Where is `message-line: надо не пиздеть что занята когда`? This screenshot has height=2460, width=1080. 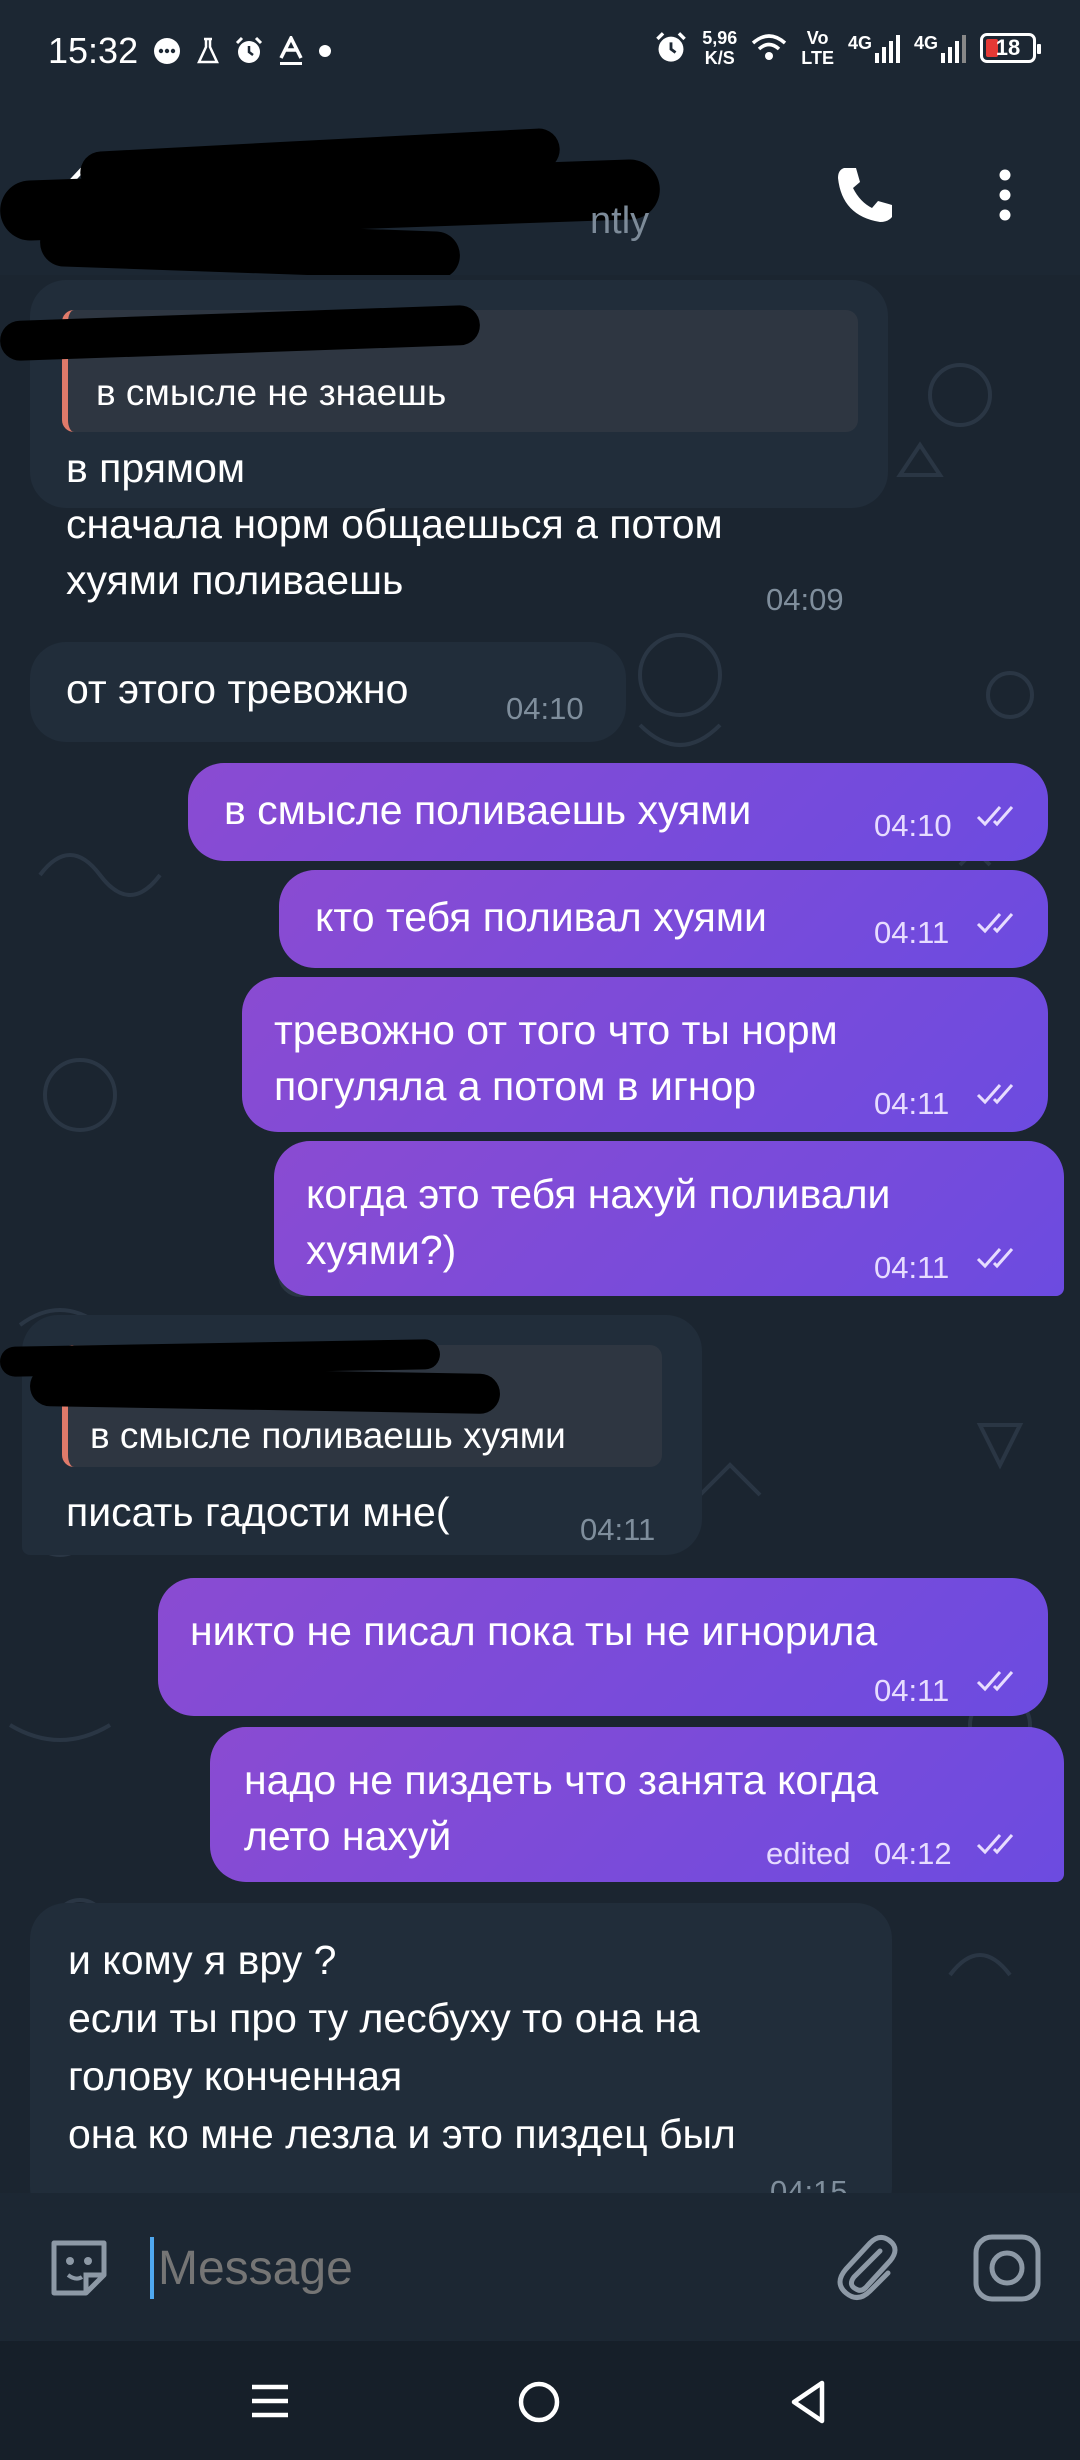
message-line: надо не пиздеть что занята когда is located at coordinates (561, 1780).